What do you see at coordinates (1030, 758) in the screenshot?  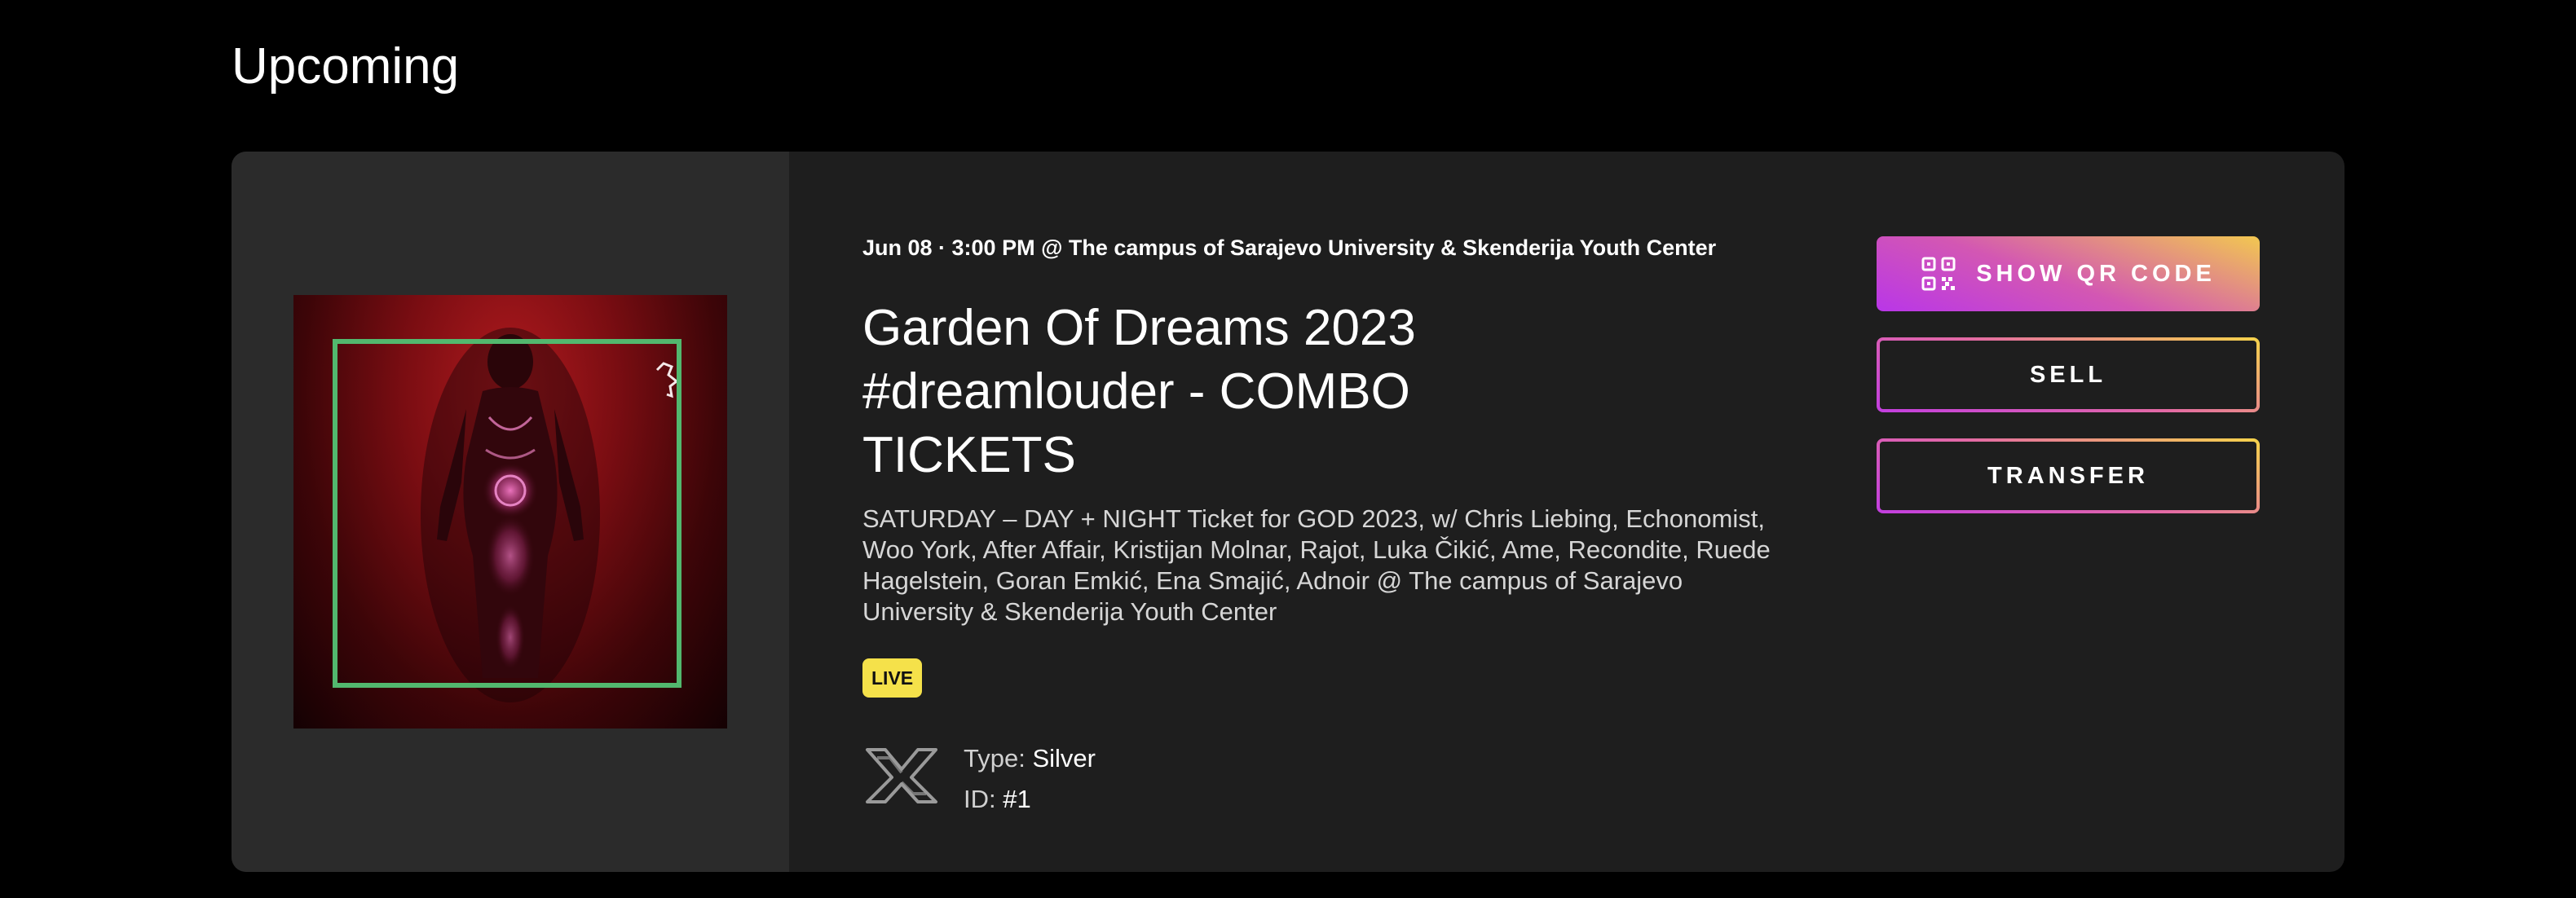 I see `ticket-type: Type: Silver` at bounding box center [1030, 758].